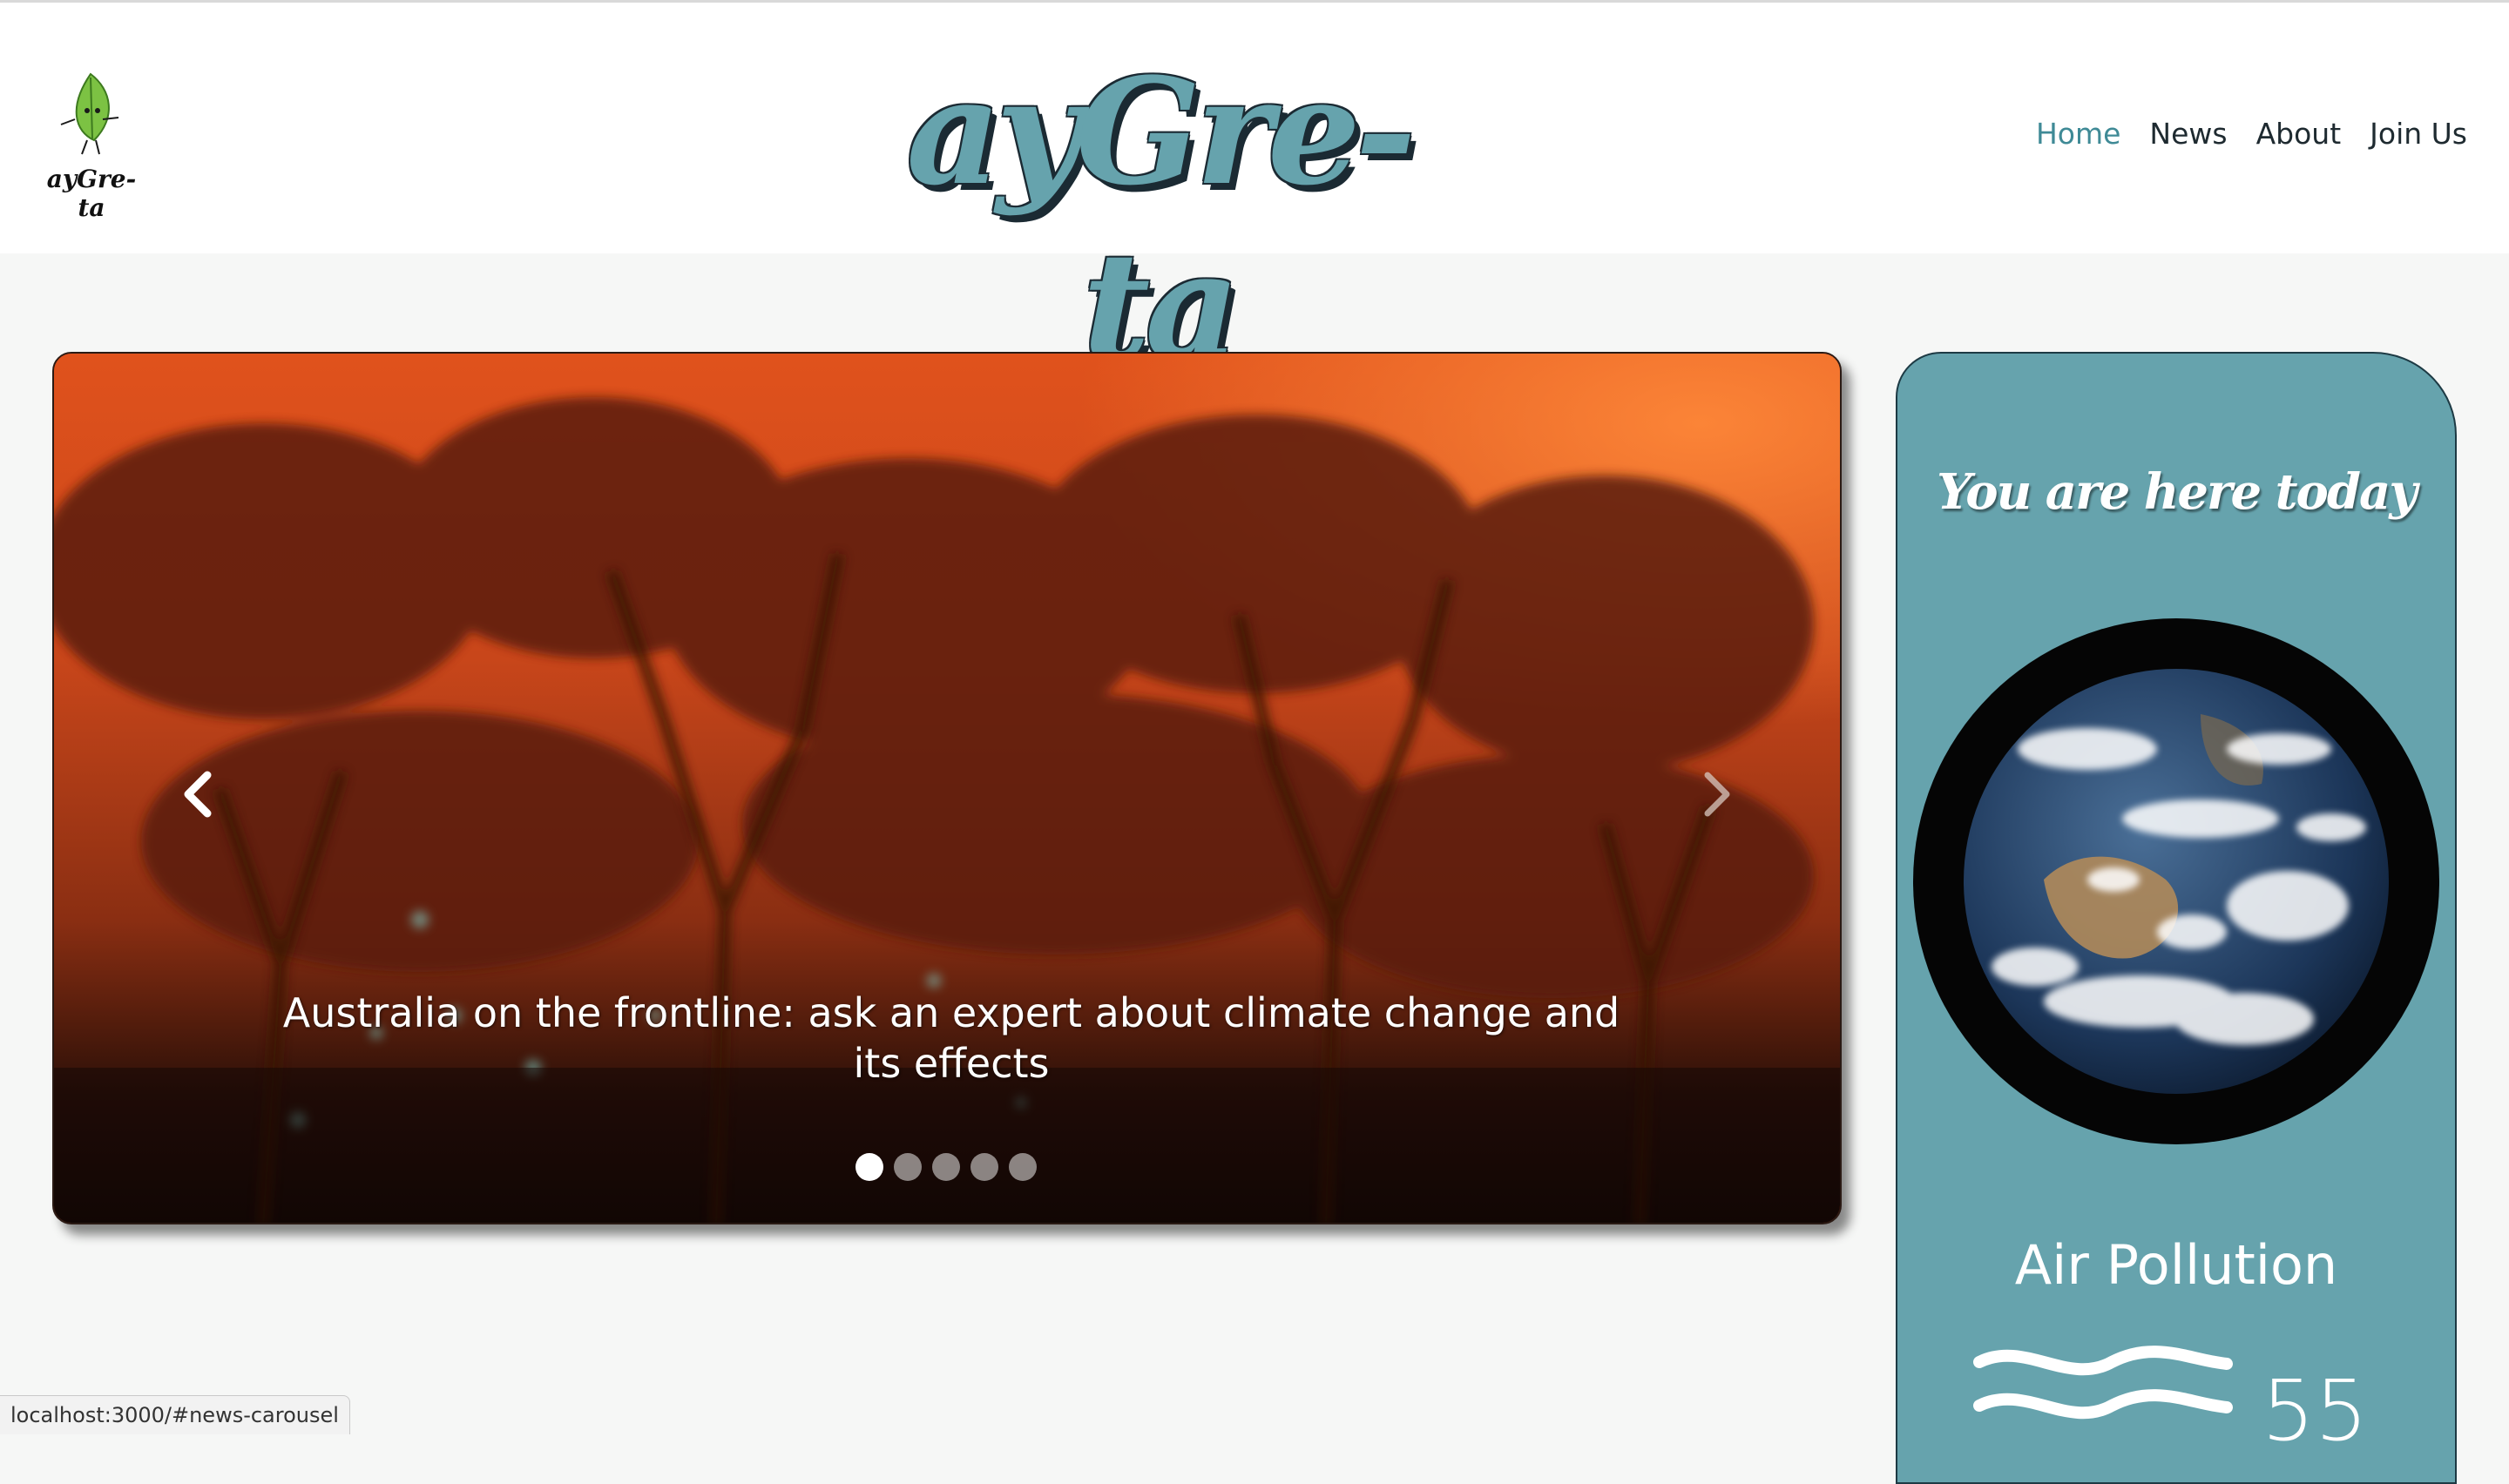 This screenshot has width=2509, height=1484. I want to click on brand-title: ayGre-ta, so click(1161, 218).